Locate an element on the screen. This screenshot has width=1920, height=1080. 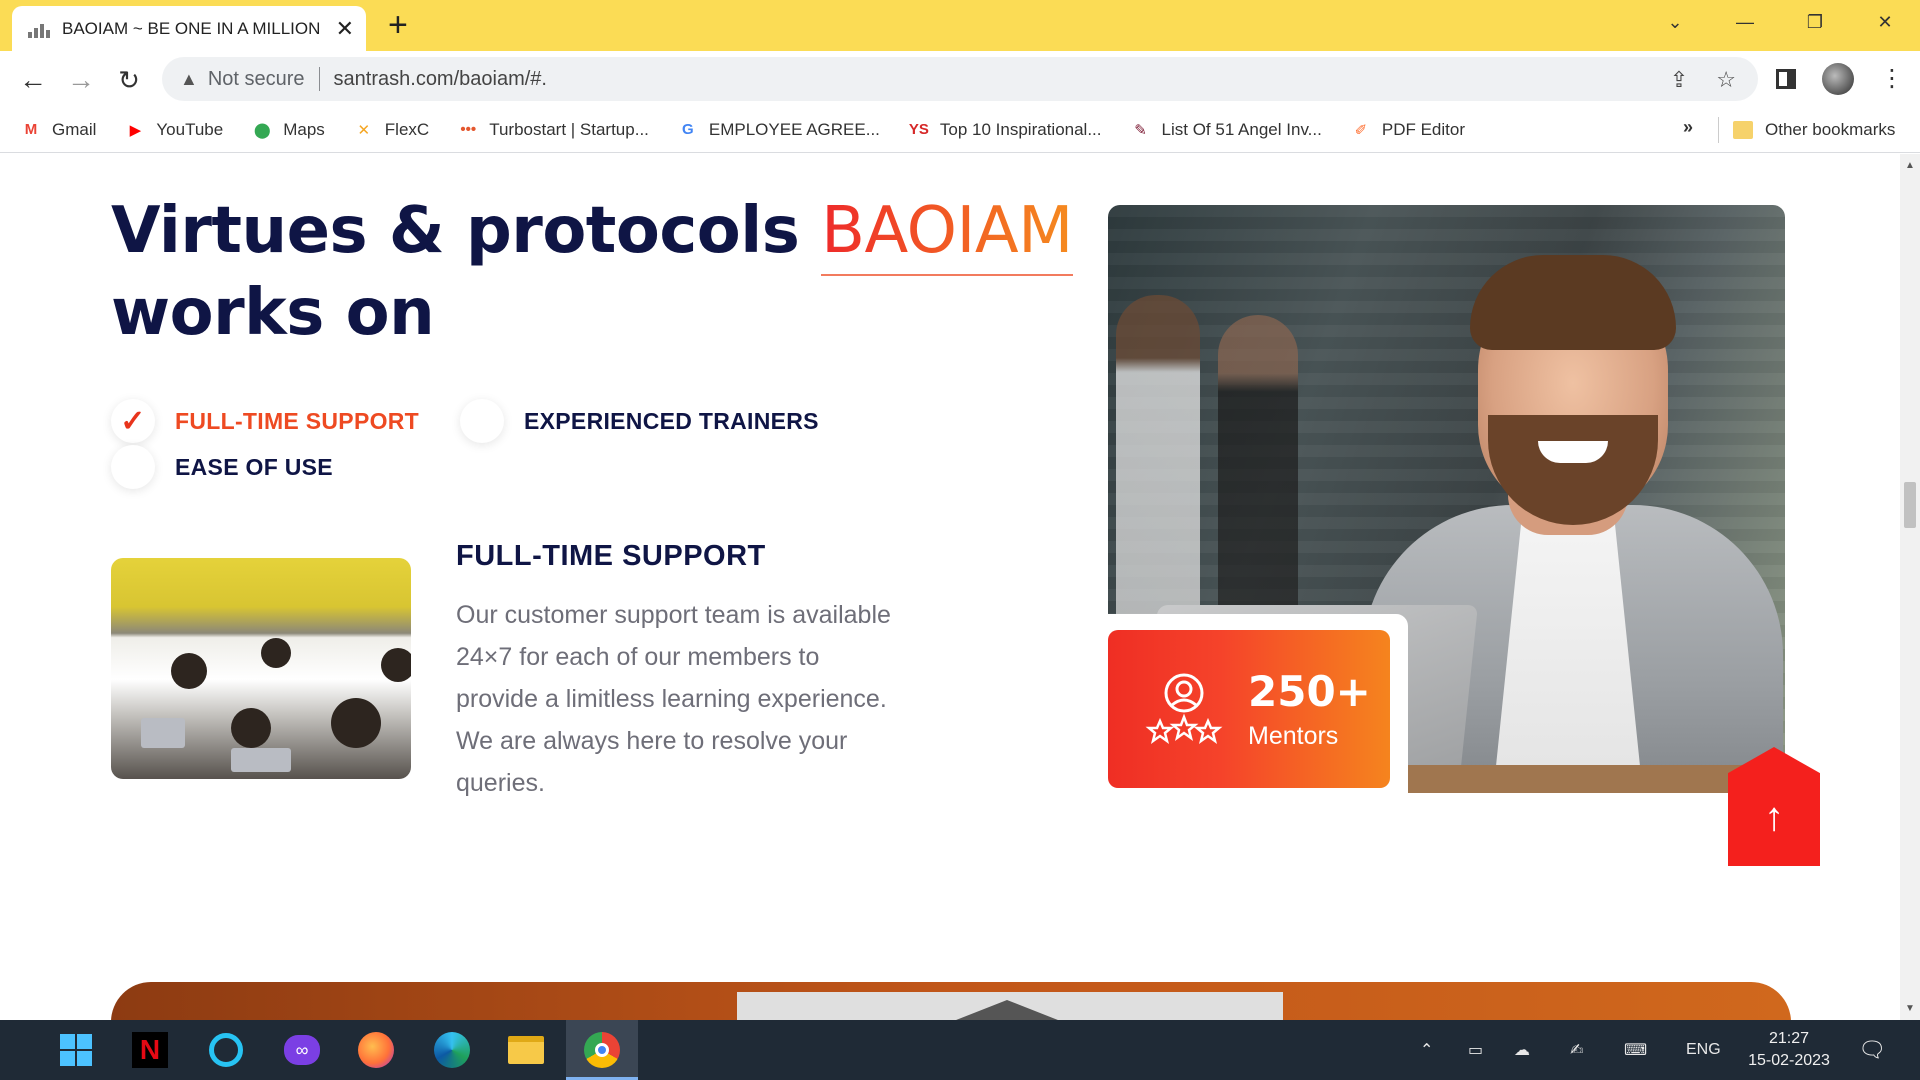
bookmark-item: ⬤ Maps is located at coordinates (288, 130).